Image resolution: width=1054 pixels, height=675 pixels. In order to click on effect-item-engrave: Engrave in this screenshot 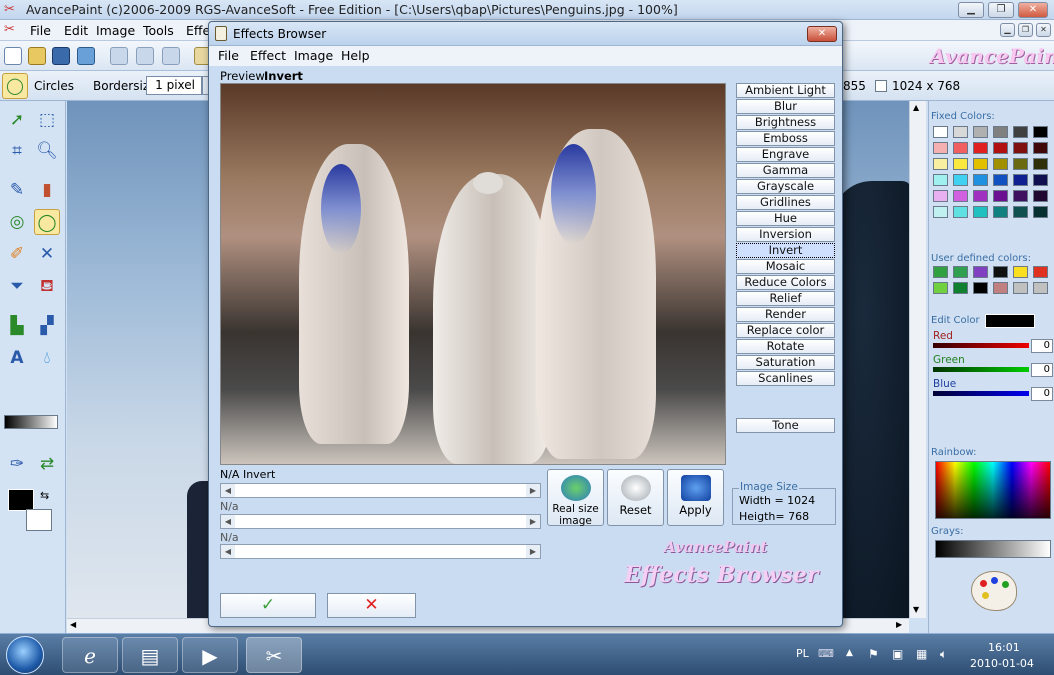, I will do `click(785, 154)`.